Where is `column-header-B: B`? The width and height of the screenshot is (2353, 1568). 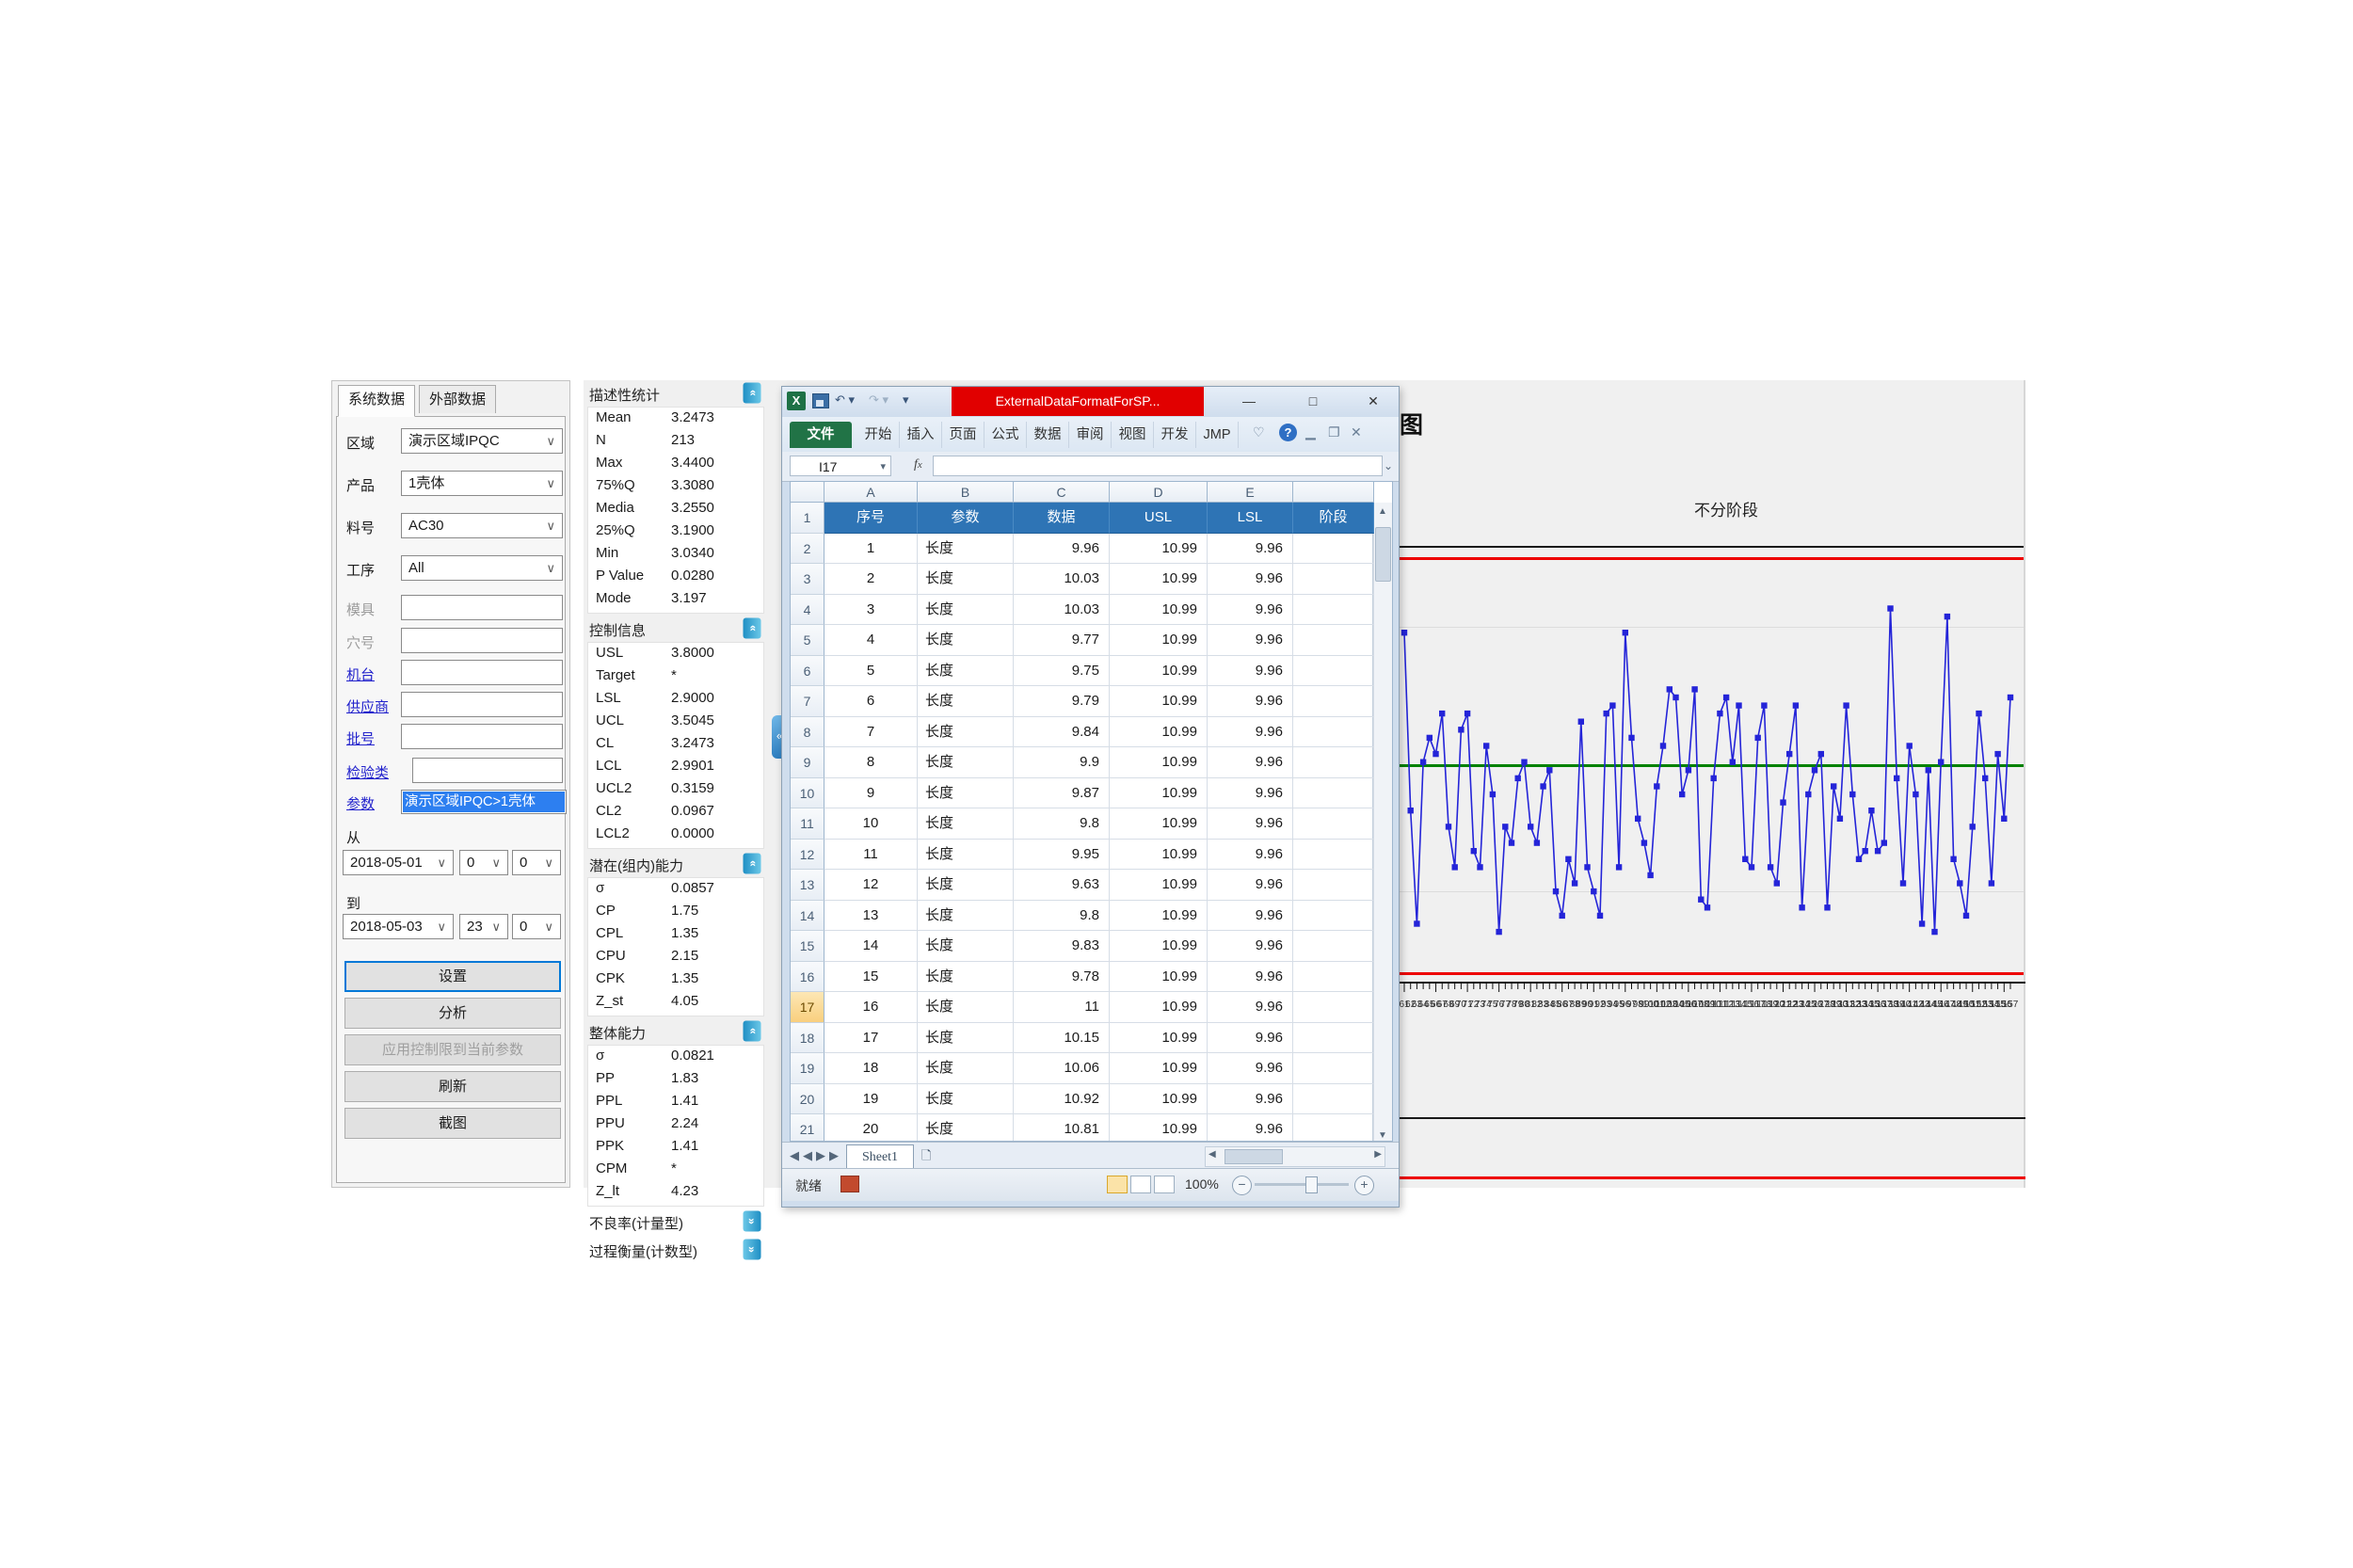 column-header-B: B is located at coordinates (966, 492).